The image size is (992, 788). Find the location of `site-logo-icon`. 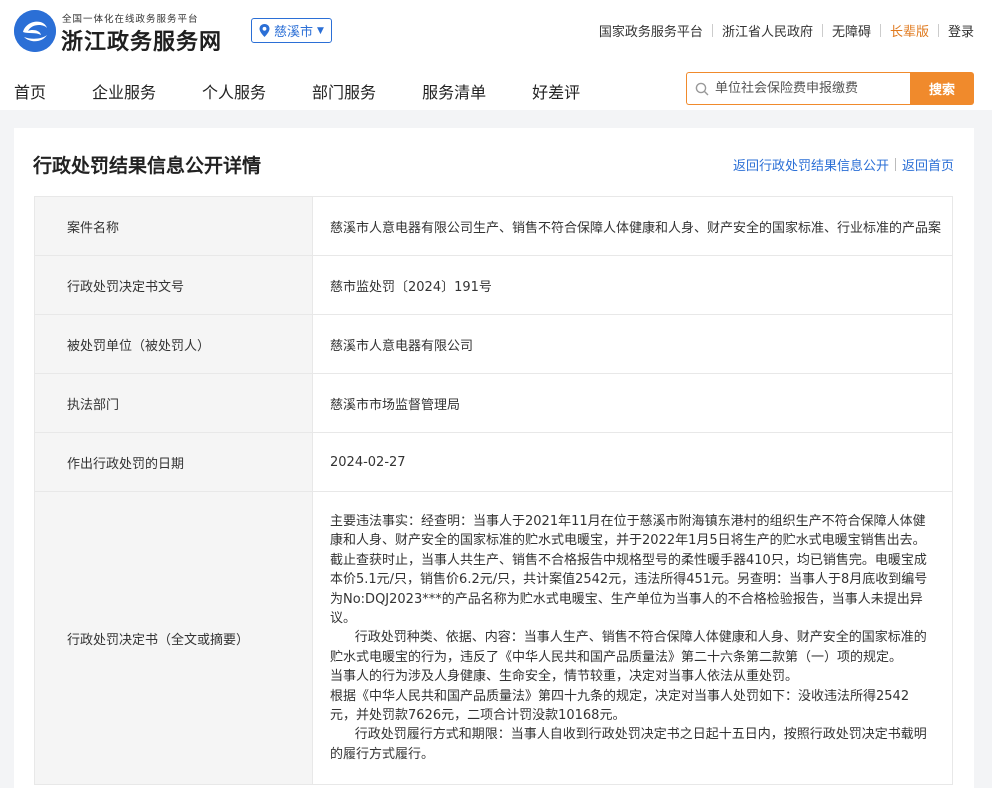

site-logo-icon is located at coordinates (35, 31).